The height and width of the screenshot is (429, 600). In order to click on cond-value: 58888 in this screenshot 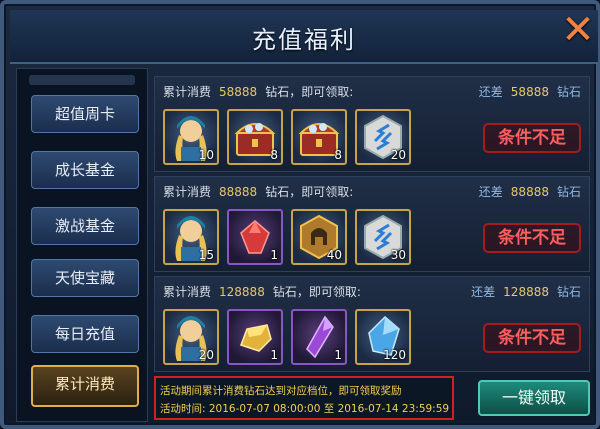, I will do `click(238, 92)`.